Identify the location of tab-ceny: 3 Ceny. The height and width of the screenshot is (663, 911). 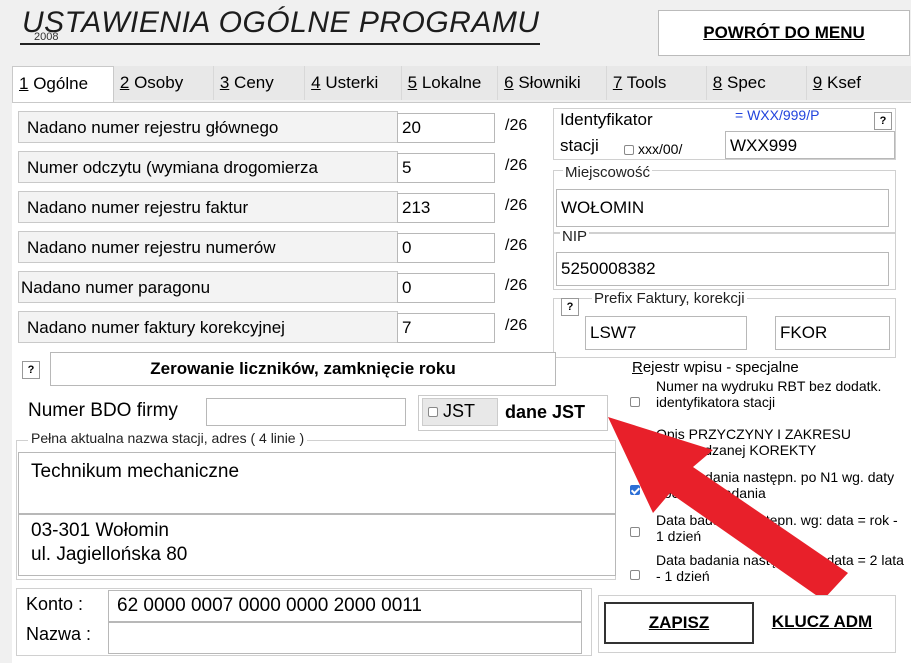
(259, 83).